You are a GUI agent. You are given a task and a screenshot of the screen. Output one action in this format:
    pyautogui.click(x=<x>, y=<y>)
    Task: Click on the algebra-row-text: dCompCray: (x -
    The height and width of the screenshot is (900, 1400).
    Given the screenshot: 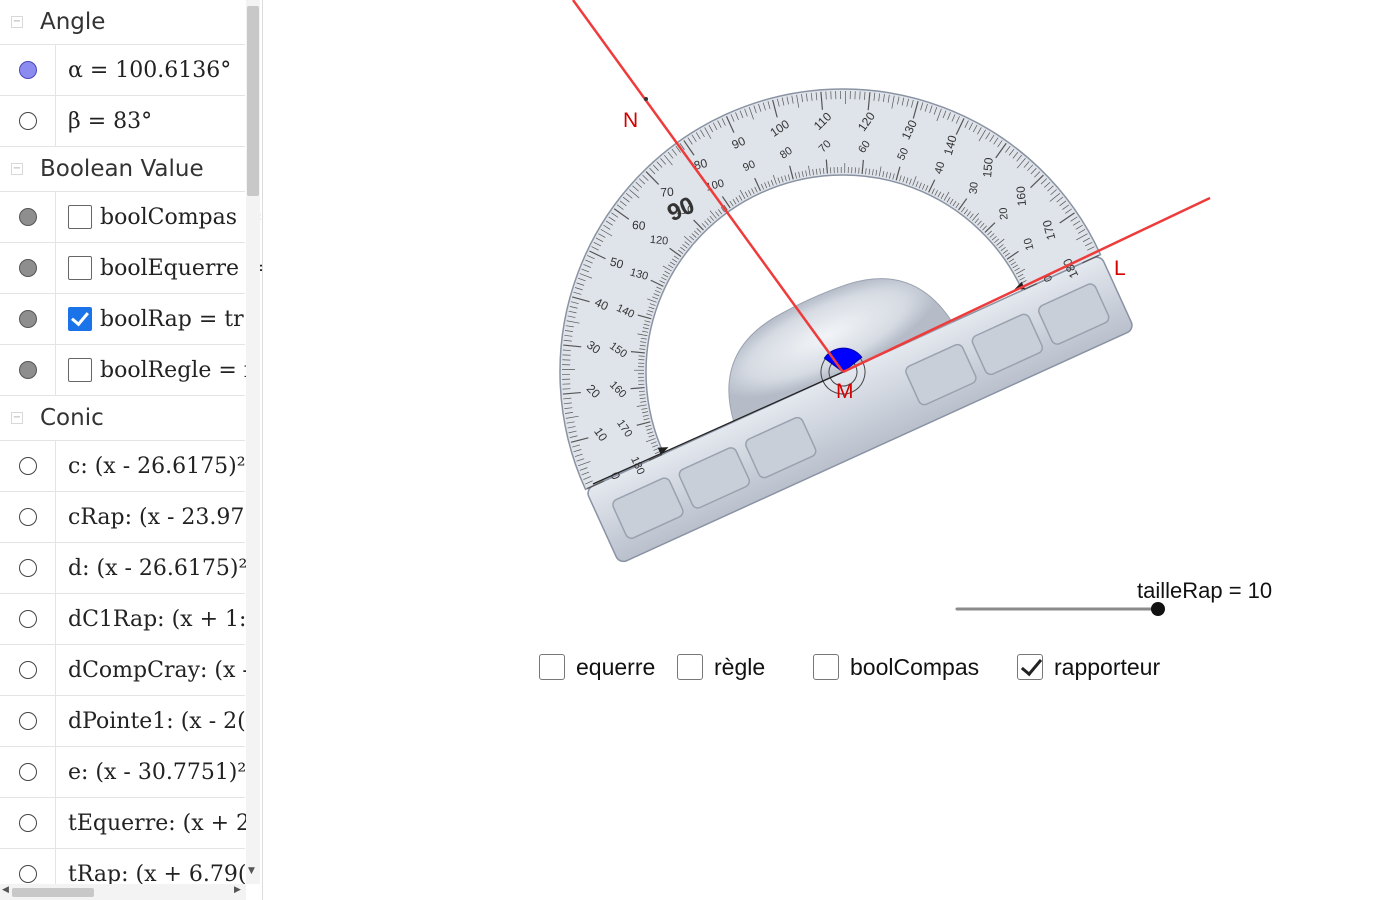 What is the action you would take?
    pyautogui.click(x=159, y=670)
    